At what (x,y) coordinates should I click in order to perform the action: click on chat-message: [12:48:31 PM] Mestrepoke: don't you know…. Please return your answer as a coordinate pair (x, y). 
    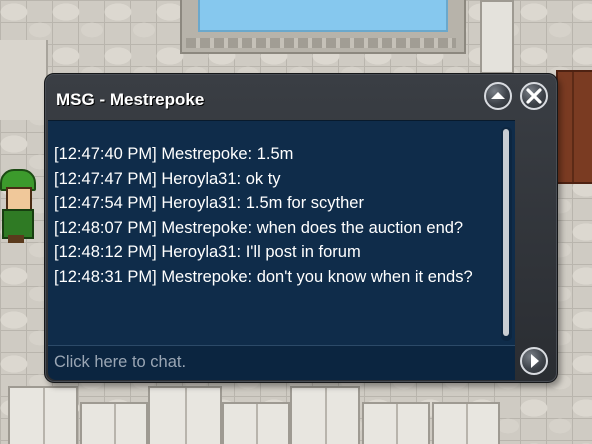
    Looking at the image, I should click on (263, 276).